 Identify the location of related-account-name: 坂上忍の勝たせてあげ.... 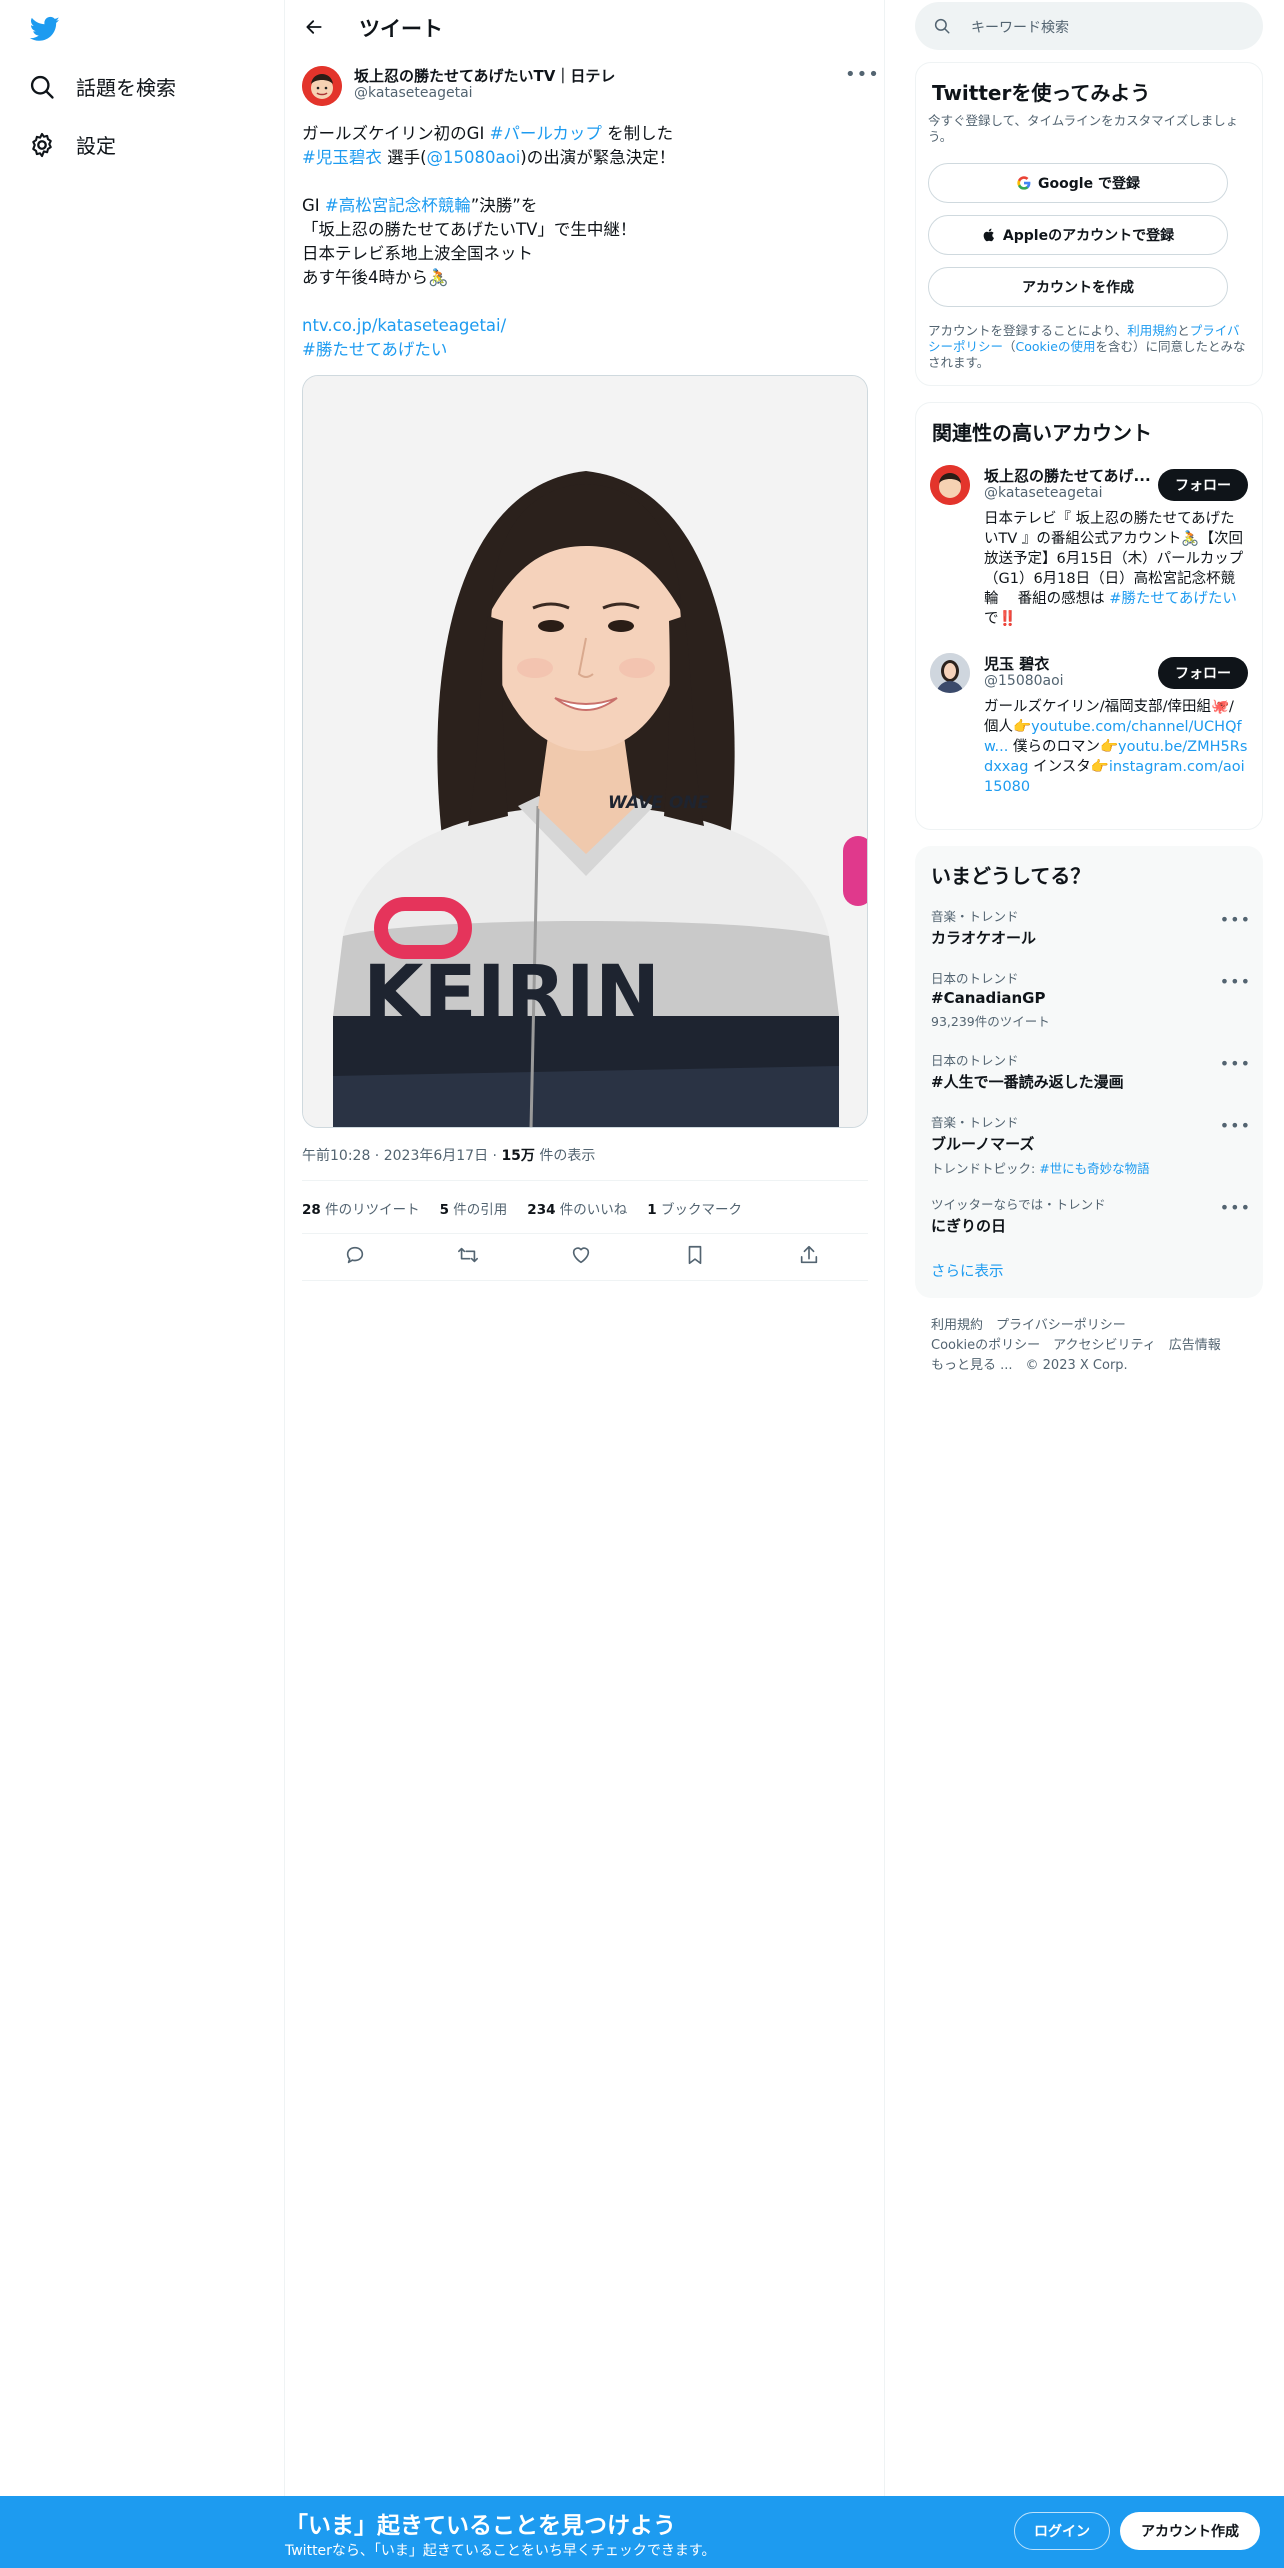
(1067, 475).